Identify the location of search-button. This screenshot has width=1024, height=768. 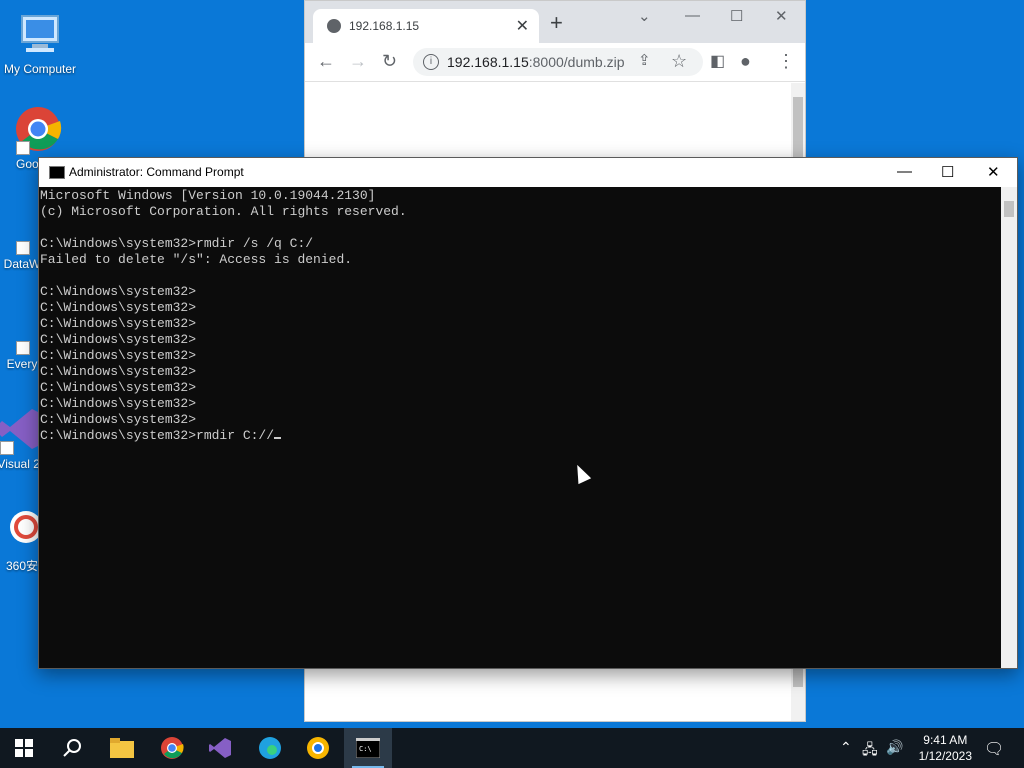
(72, 748).